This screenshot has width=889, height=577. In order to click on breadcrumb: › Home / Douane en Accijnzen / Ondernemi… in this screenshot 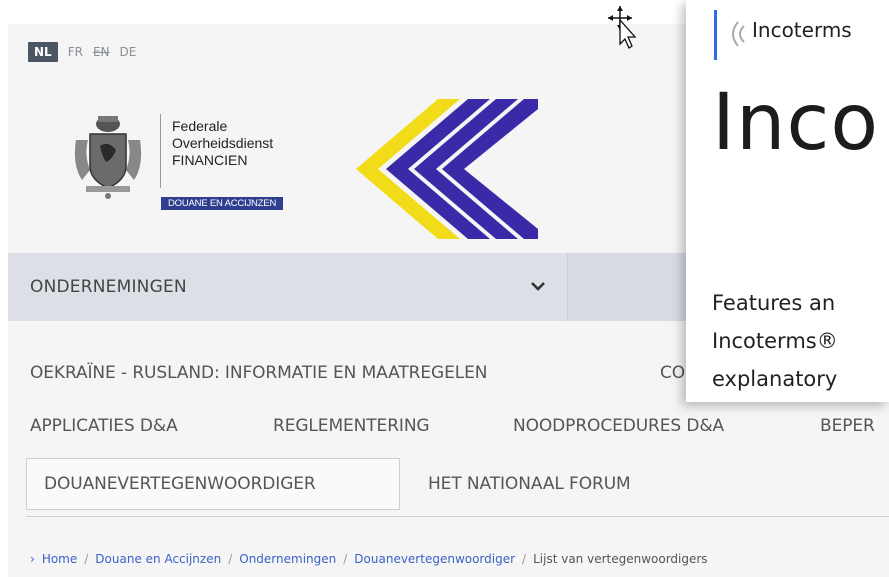, I will do `click(369, 559)`.